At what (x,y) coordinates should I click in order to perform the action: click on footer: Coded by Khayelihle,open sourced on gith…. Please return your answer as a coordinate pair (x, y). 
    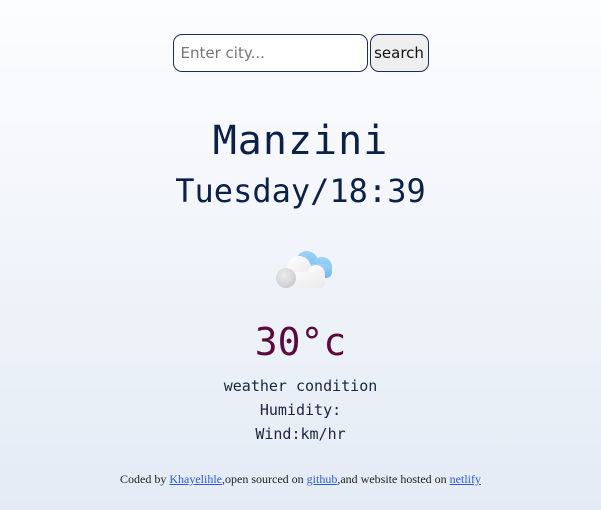
    Looking at the image, I should click on (300, 479).